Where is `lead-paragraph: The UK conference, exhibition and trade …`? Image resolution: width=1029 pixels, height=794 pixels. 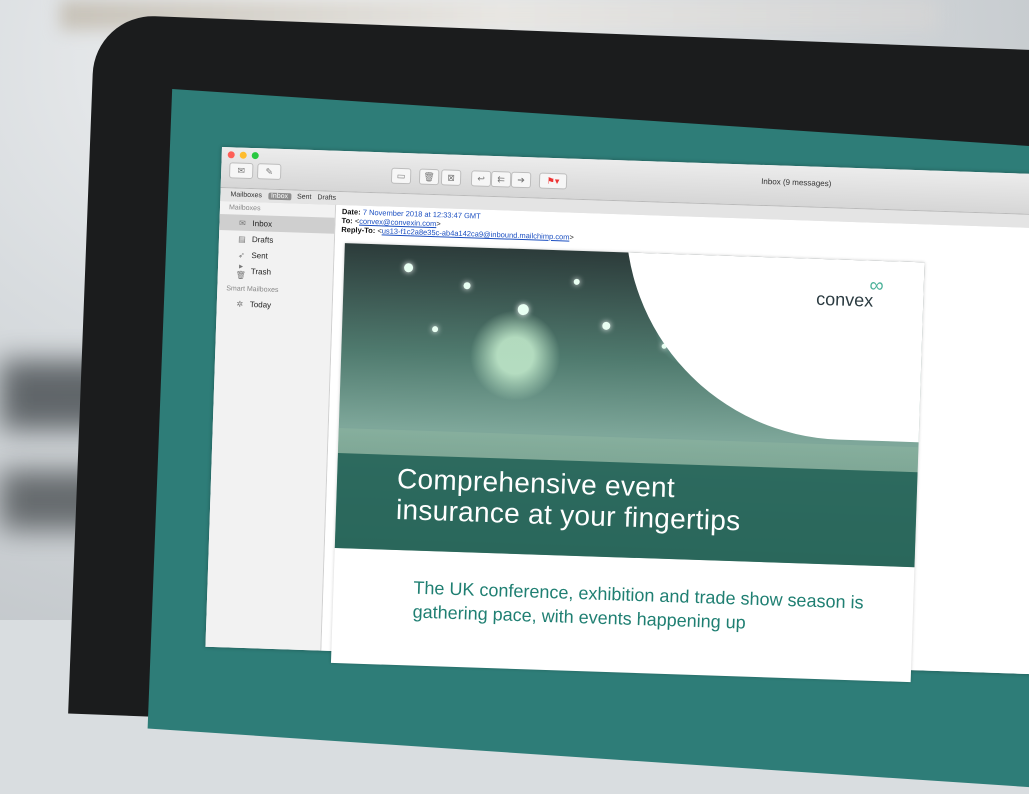 lead-paragraph: The UK conference, exhibition and trade … is located at coordinates (638, 605).